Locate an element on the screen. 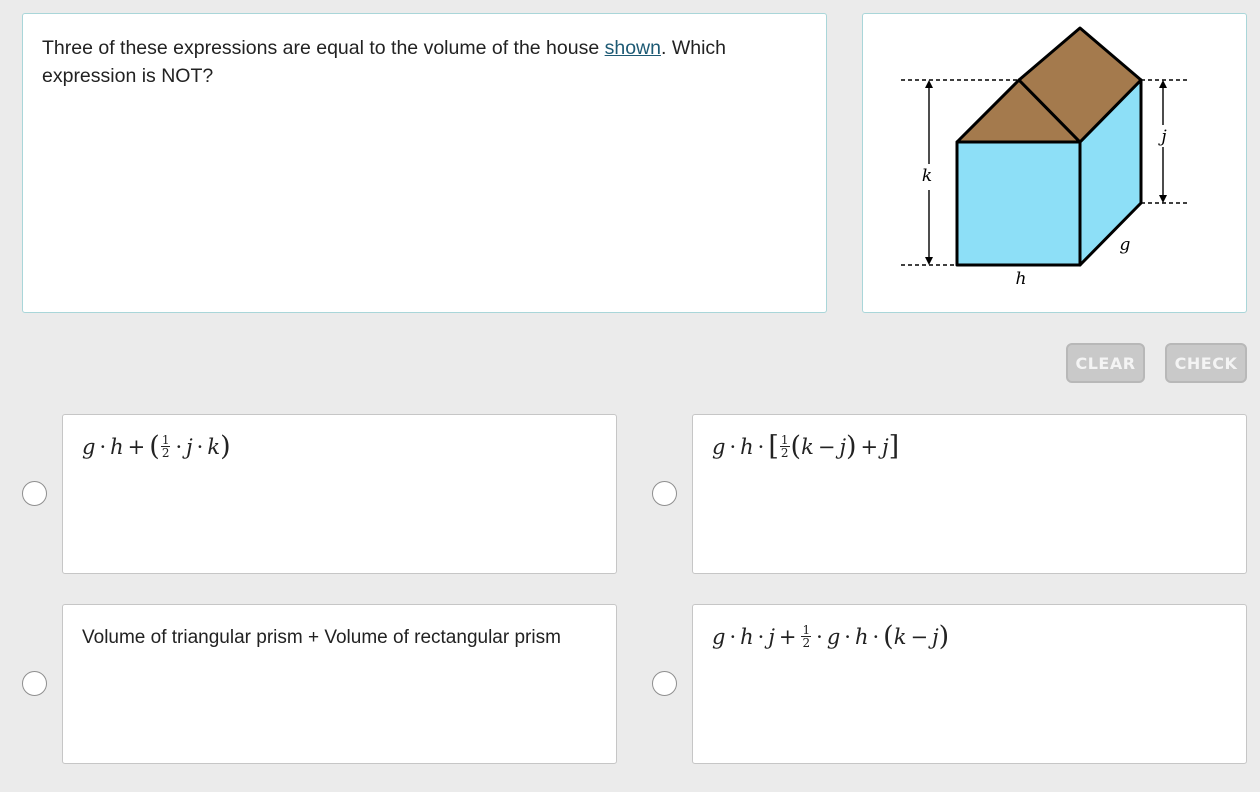 This screenshot has height=792, width=1260. house-figure: k j g h is located at coordinates (1045, 157).